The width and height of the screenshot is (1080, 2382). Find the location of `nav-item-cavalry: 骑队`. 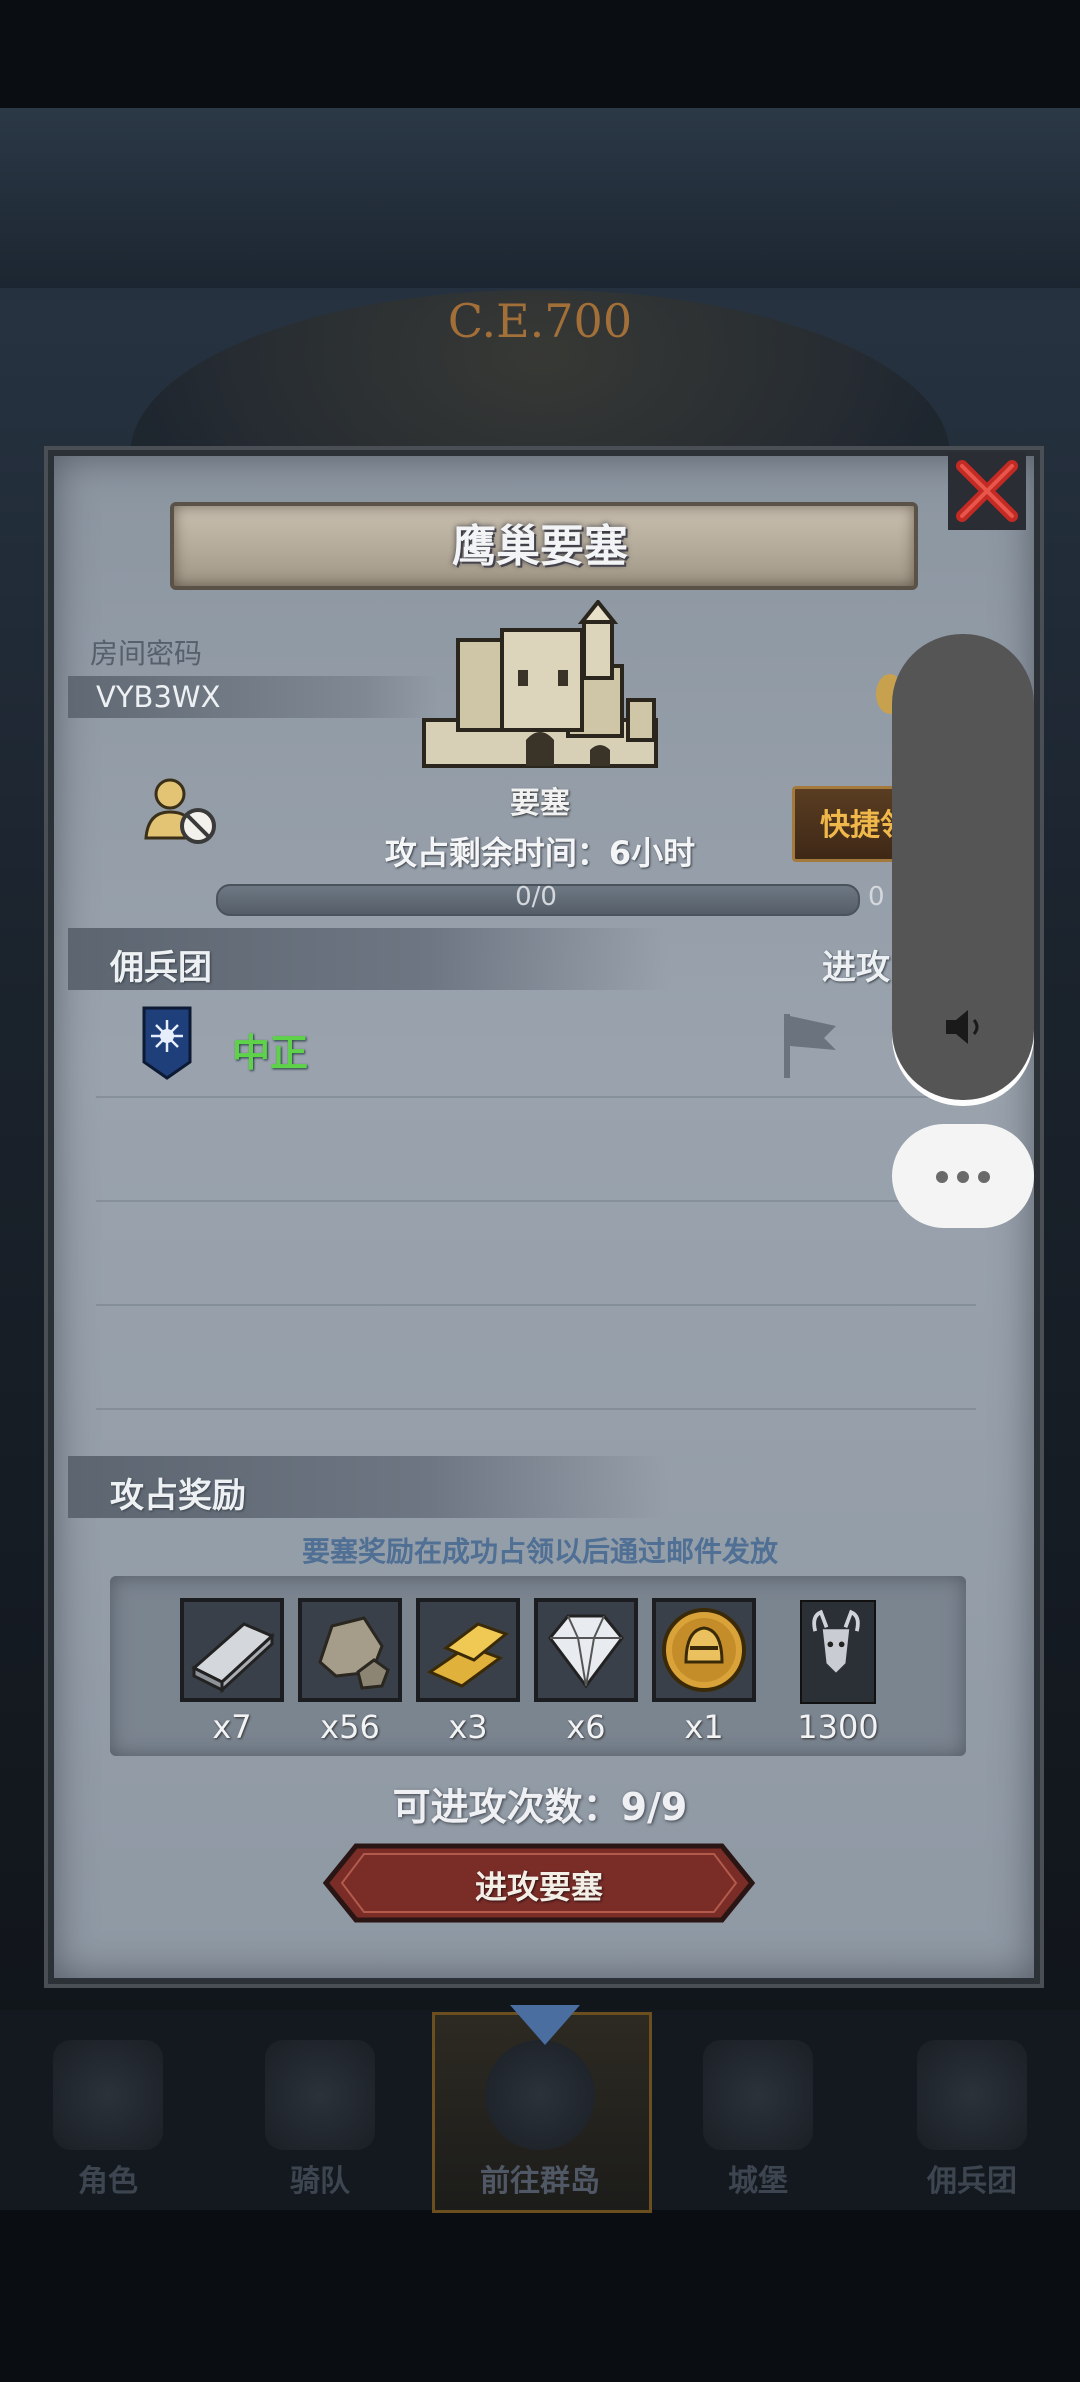

nav-item-cavalry: 骑队 is located at coordinates (320, 2117).